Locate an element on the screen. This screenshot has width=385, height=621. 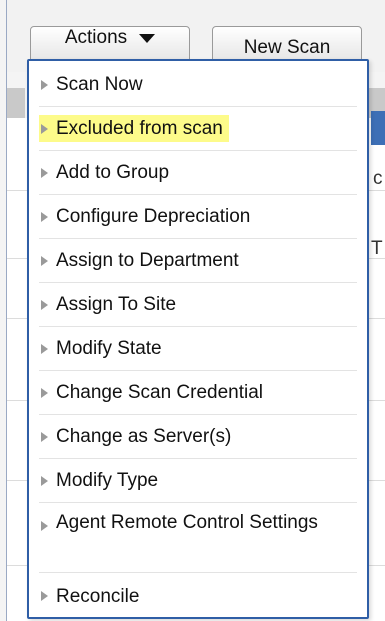
menu-item-label: Excluded from scan is located at coordinates (139, 128).